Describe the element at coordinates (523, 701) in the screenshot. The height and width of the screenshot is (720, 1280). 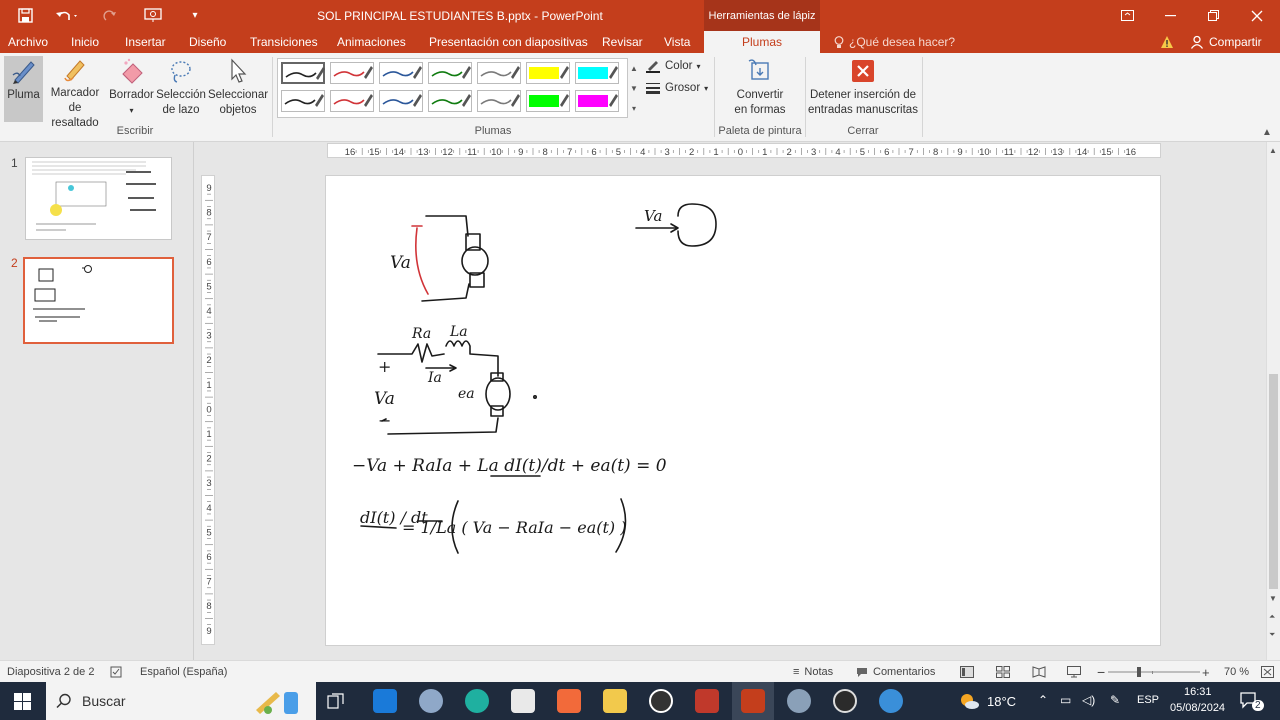
I see `store-app-icon` at that location.